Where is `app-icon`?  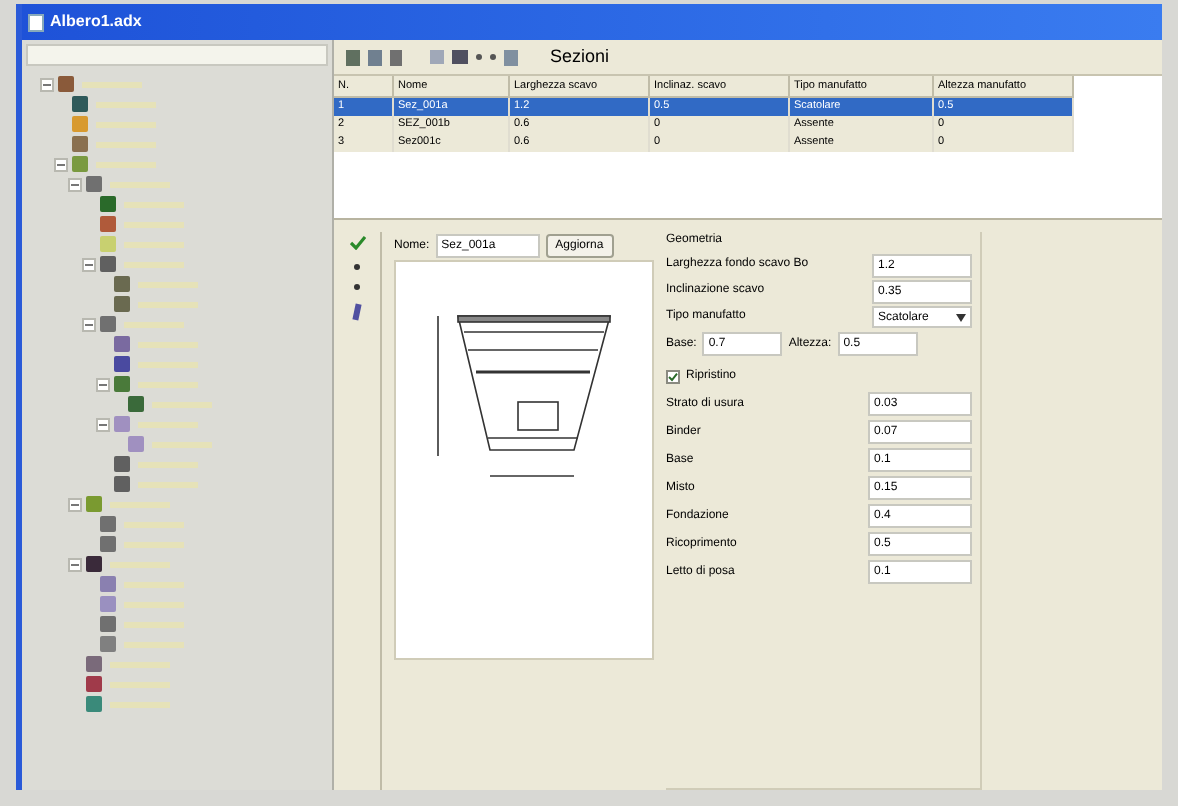 app-icon is located at coordinates (36, 22).